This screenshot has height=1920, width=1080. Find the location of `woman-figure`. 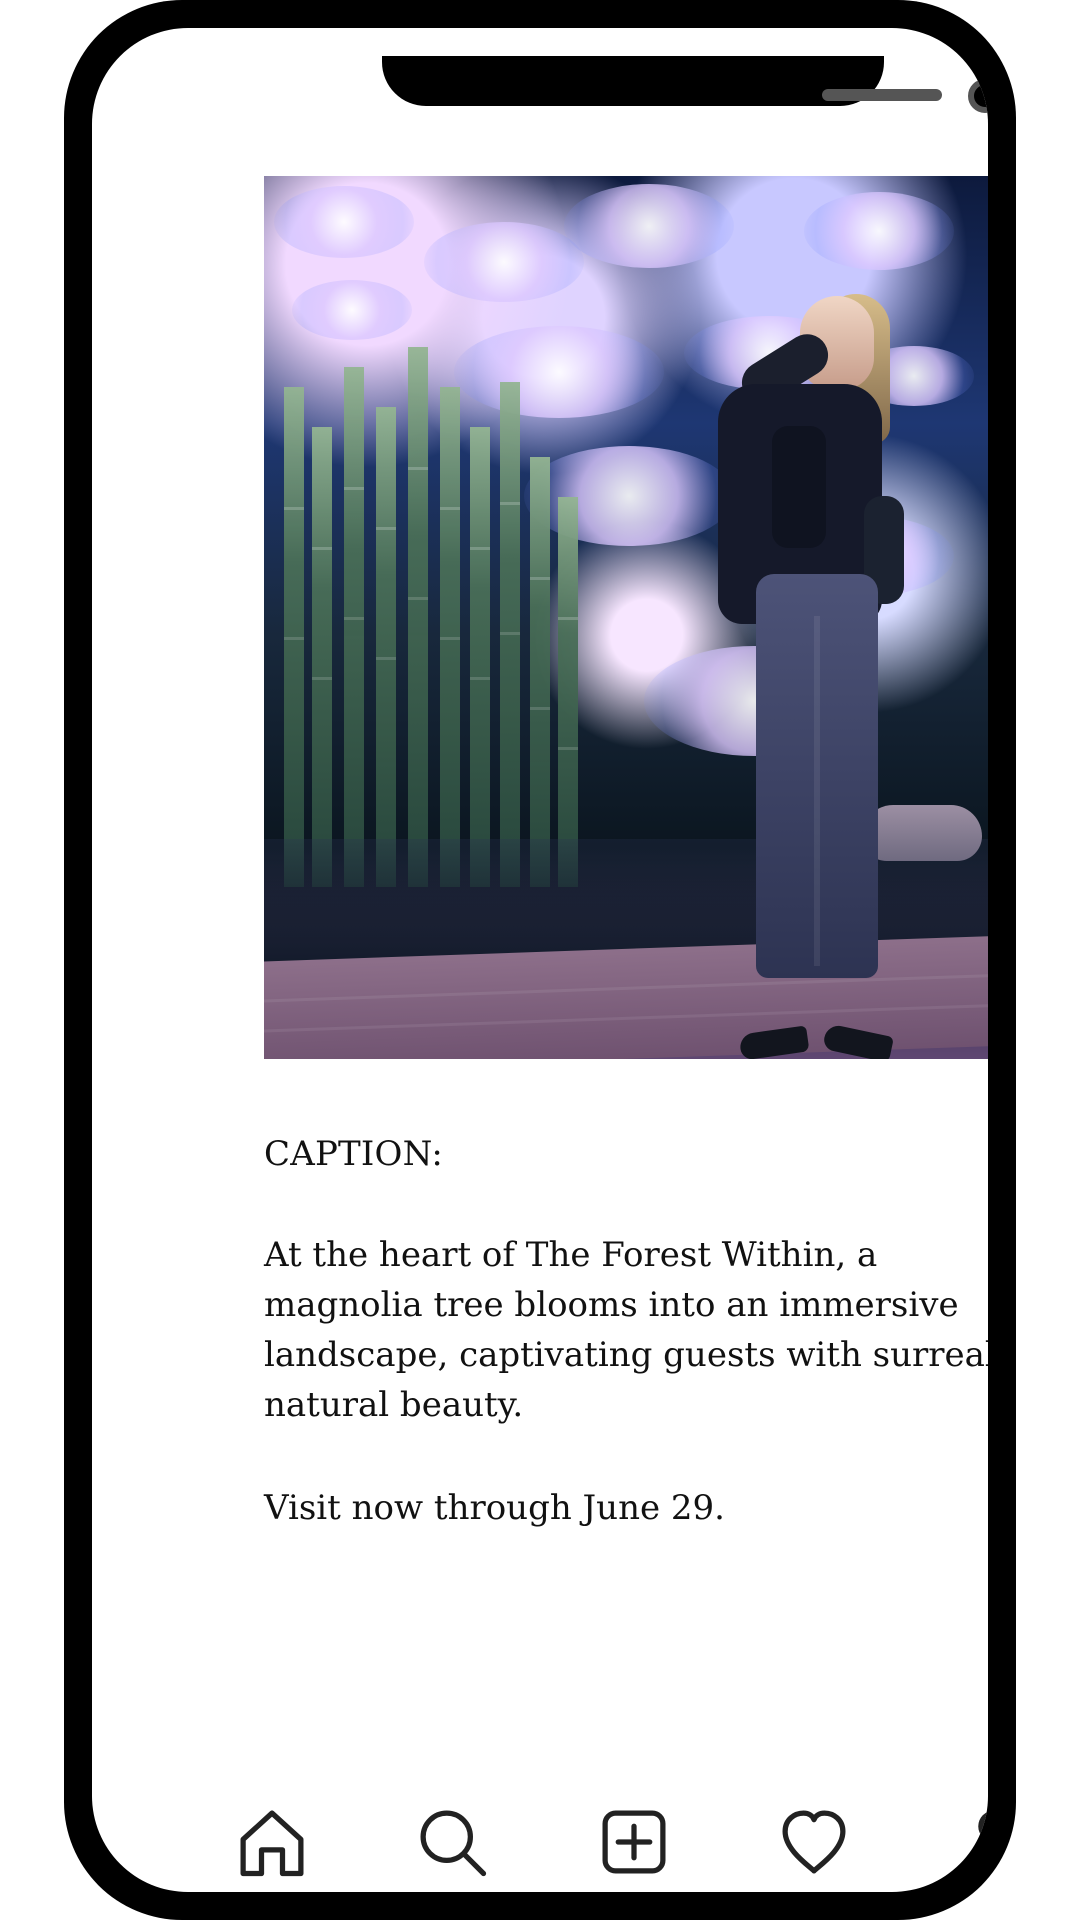

woman-figure is located at coordinates (794, 676).